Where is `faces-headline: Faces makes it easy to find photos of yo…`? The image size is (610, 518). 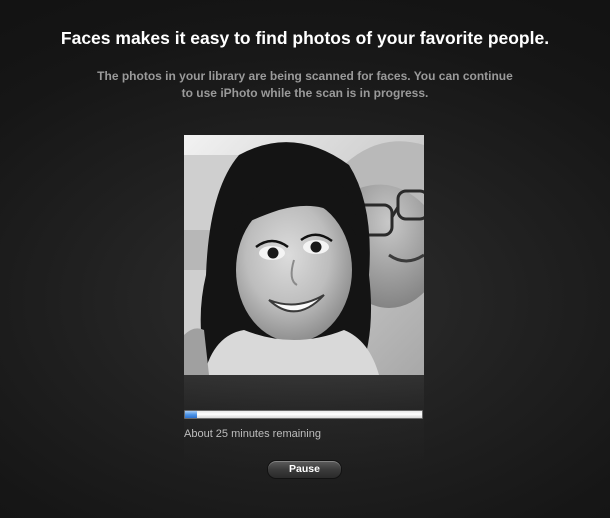
faces-headline: Faces makes it easy to find photos of yo… is located at coordinates (305, 38).